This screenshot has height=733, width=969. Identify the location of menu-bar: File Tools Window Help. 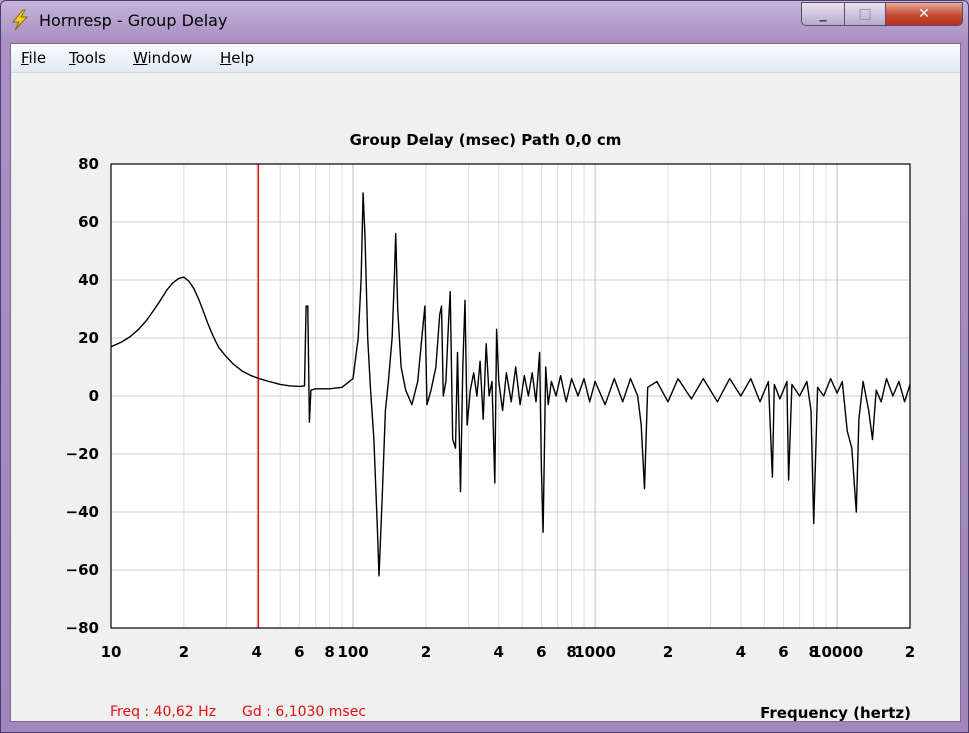
(485, 58).